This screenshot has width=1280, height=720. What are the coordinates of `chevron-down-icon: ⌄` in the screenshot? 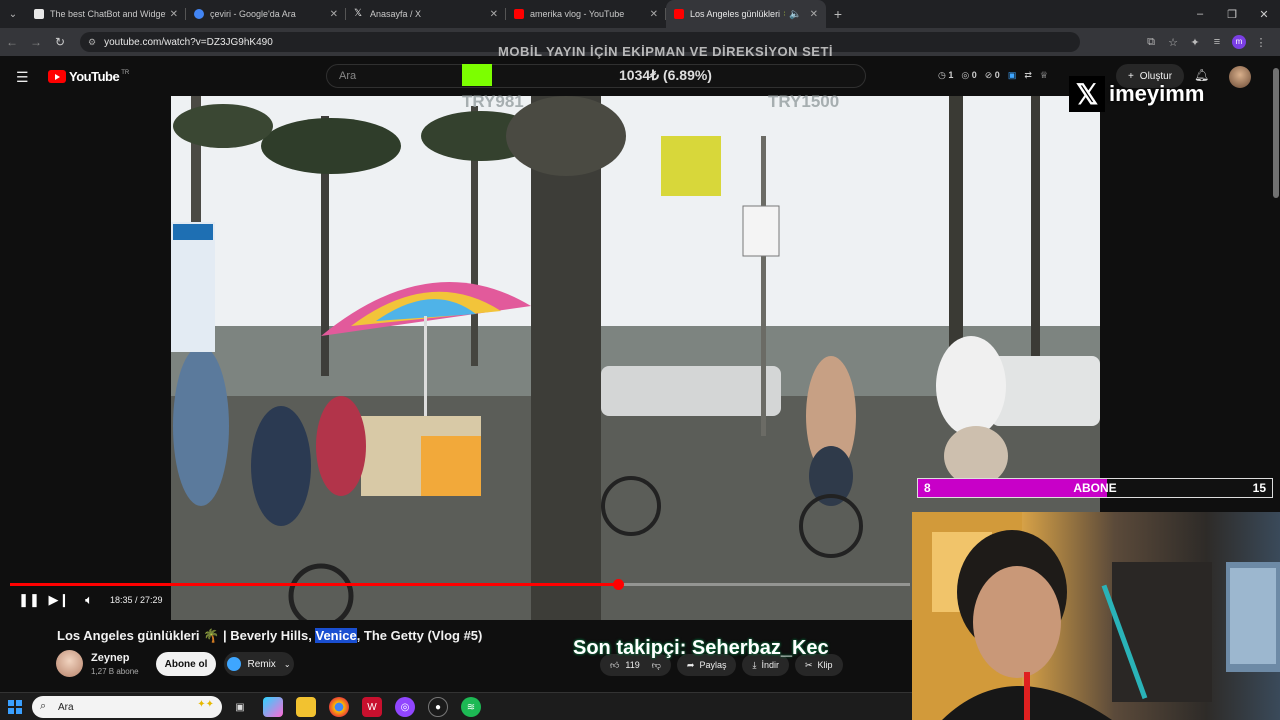 It's located at (287, 664).